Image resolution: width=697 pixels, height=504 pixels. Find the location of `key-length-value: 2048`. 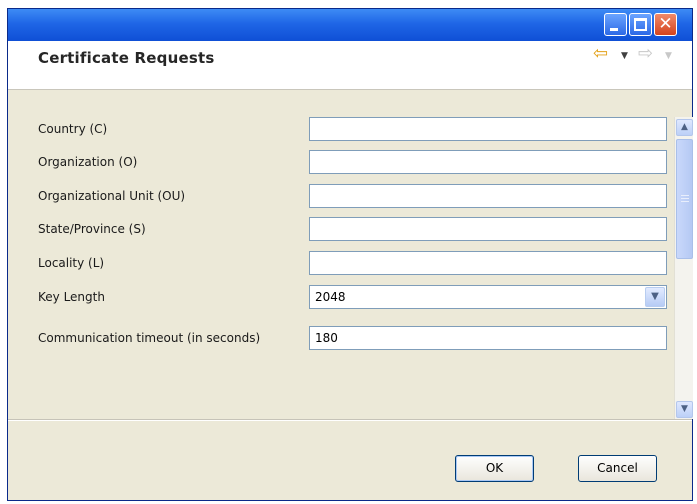

key-length-value: 2048 is located at coordinates (330, 297).